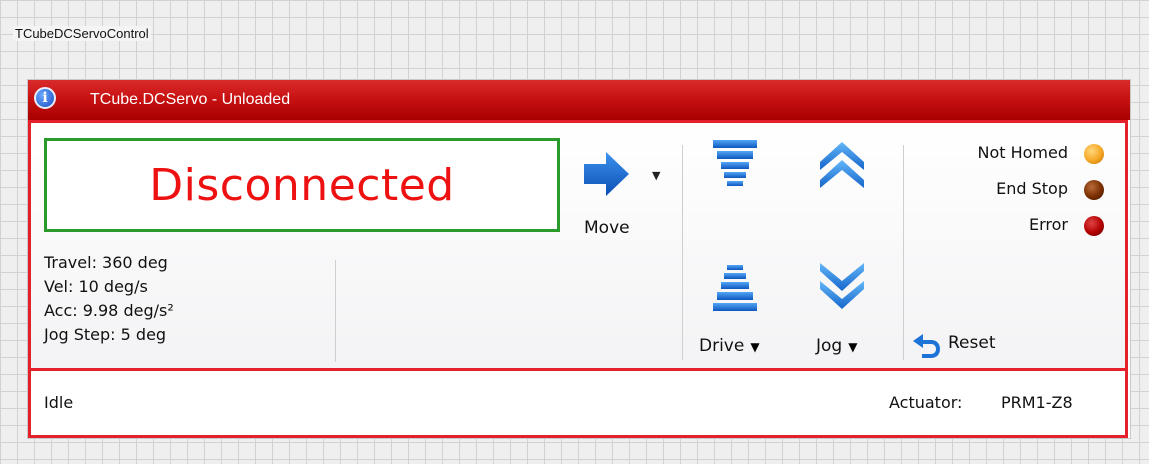 This screenshot has width=1149, height=464. What do you see at coordinates (842, 163) in the screenshot?
I see `jog-up-icon` at bounding box center [842, 163].